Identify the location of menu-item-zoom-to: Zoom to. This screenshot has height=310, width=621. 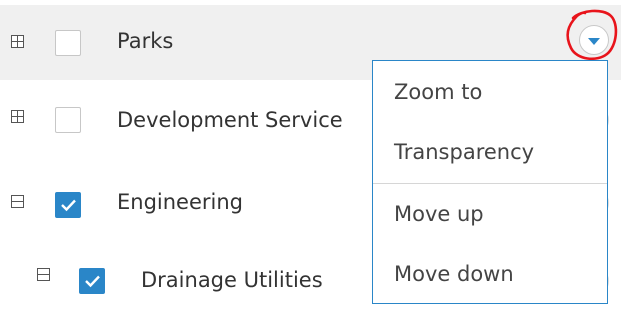
(490, 92).